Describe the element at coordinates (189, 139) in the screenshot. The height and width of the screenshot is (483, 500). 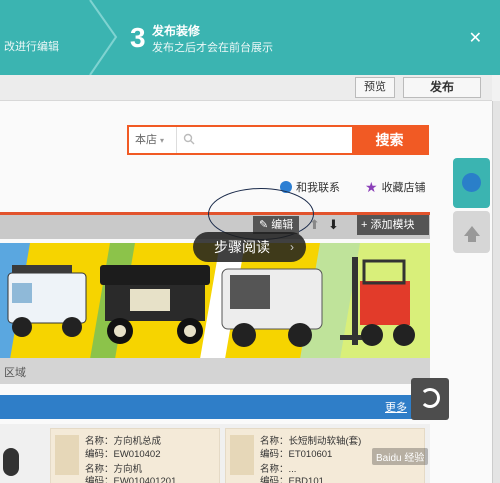
I see `search-icon` at that location.